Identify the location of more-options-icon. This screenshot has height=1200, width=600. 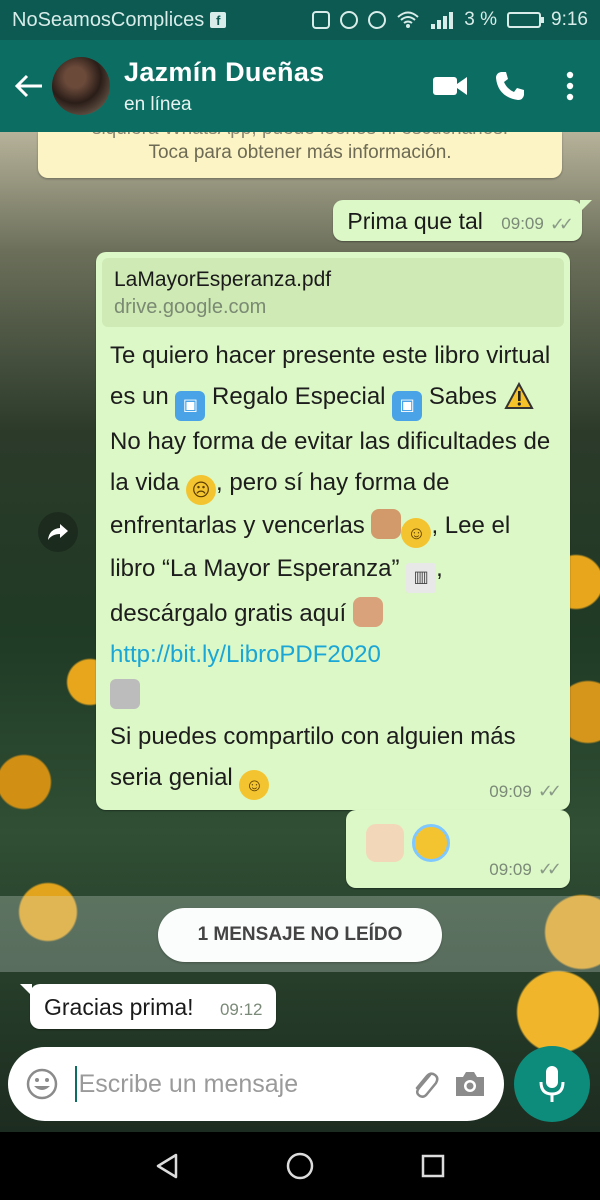
(570, 86).